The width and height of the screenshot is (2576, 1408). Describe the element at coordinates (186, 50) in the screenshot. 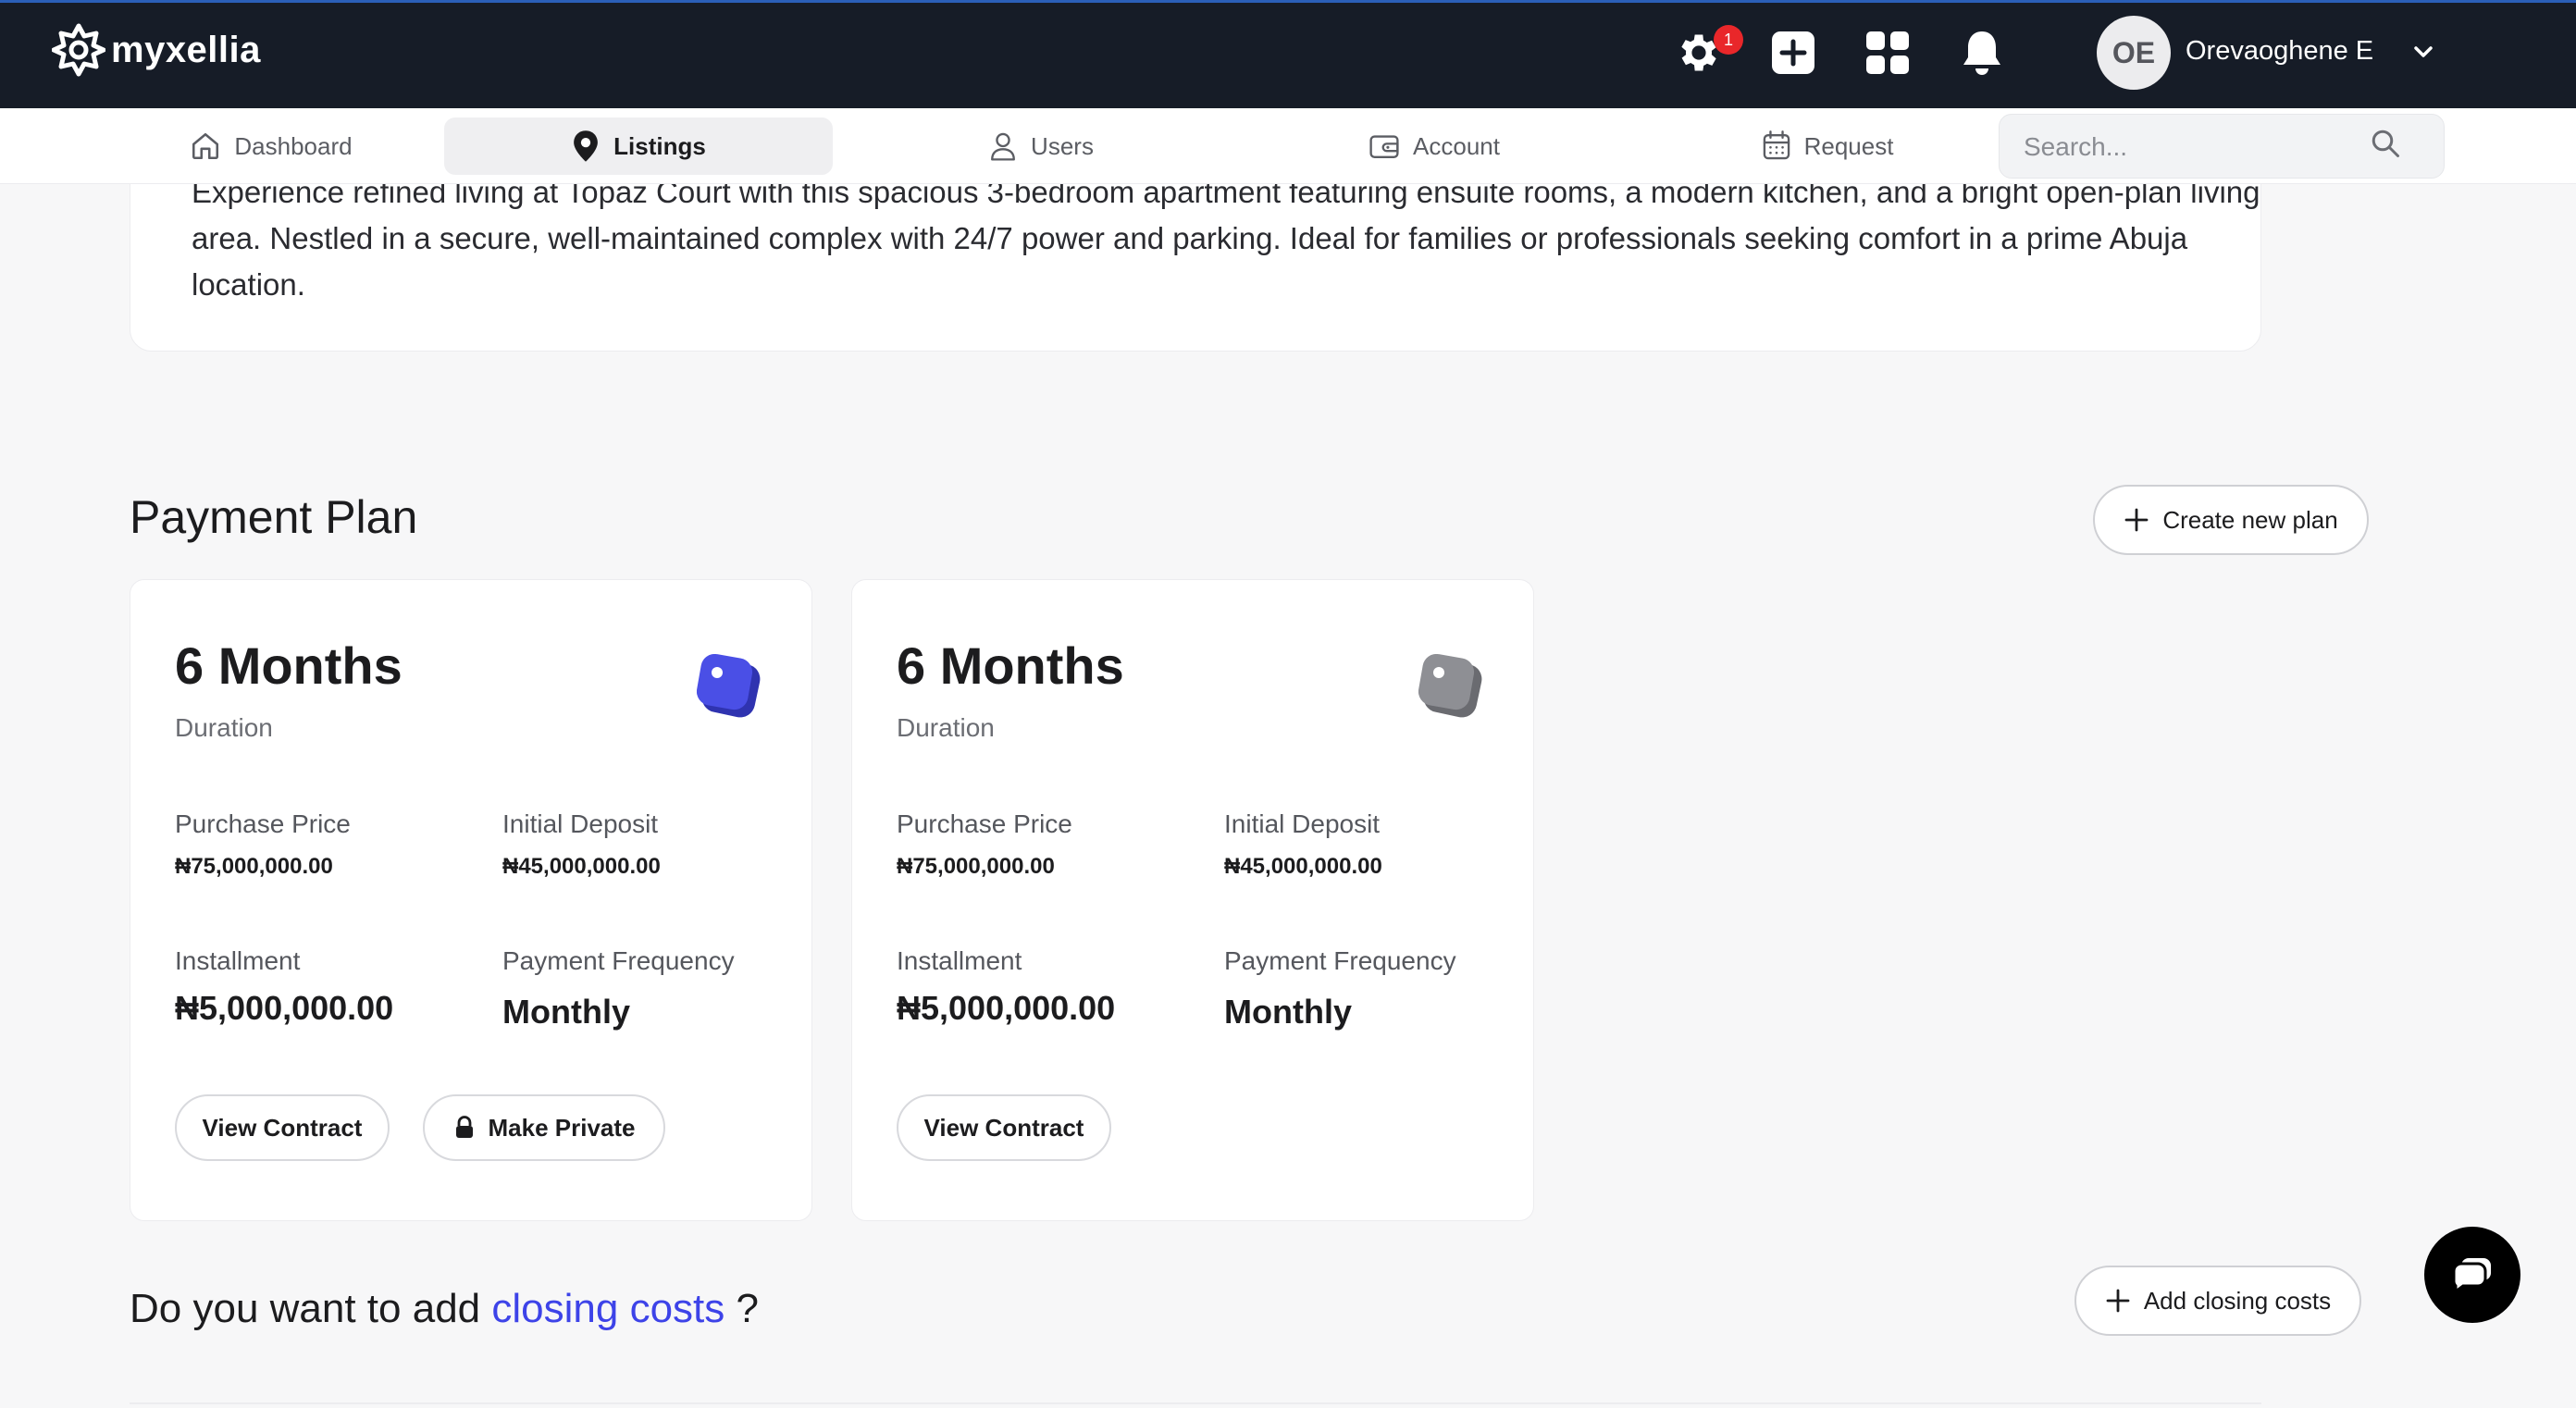

I see `logo-text: myxellia` at that location.